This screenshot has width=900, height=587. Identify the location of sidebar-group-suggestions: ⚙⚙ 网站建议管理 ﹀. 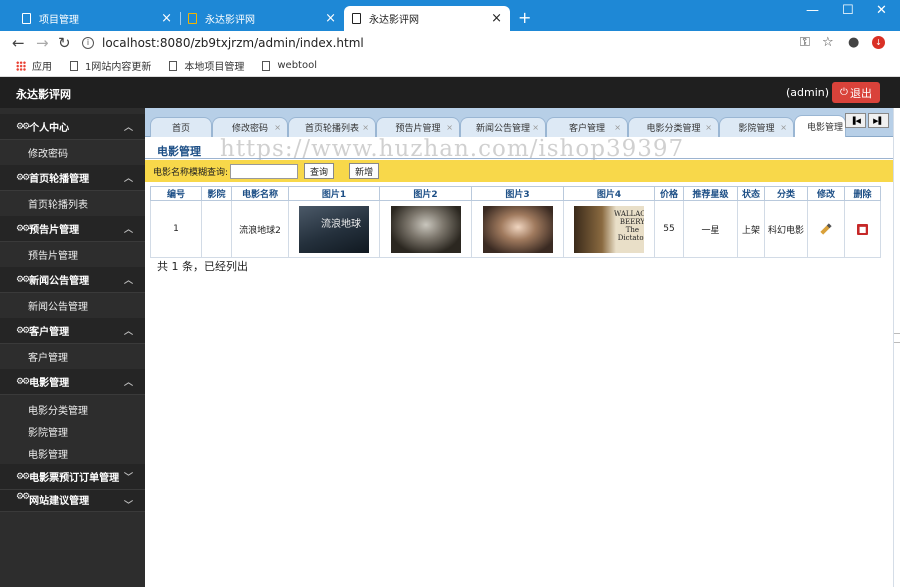
(72, 501).